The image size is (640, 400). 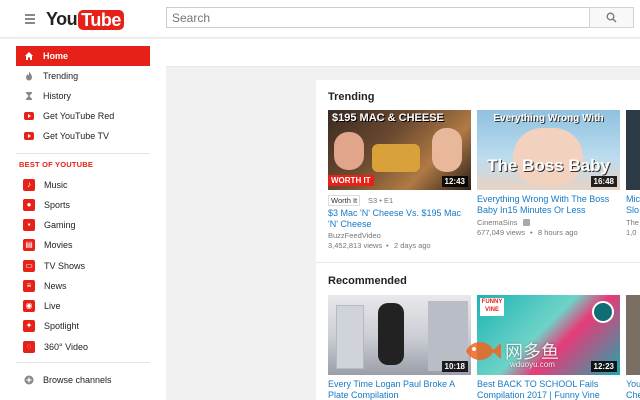 What do you see at coordinates (29, 116) in the screenshot?
I see `youtube-red-icon` at bounding box center [29, 116].